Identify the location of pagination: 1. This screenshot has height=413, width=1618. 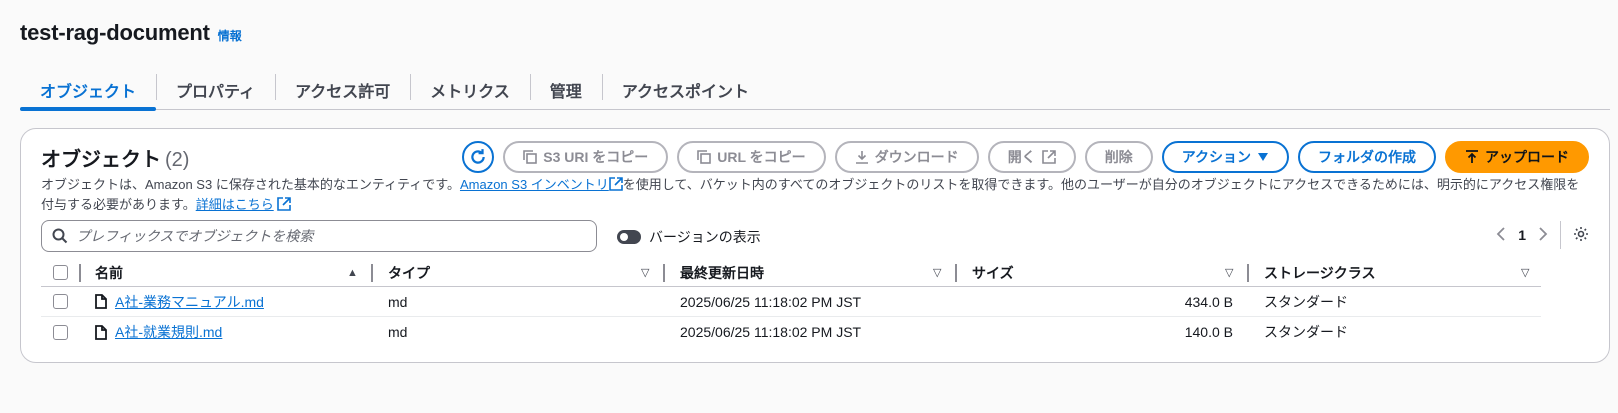
(1542, 235).